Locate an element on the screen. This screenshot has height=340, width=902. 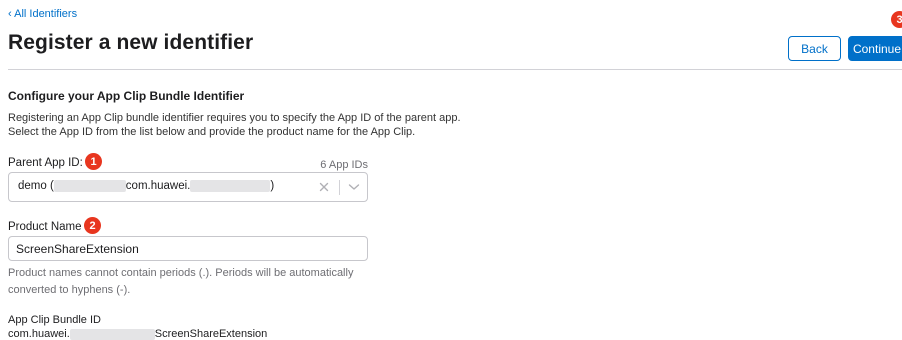
continue-button: Continue is located at coordinates (875, 48).